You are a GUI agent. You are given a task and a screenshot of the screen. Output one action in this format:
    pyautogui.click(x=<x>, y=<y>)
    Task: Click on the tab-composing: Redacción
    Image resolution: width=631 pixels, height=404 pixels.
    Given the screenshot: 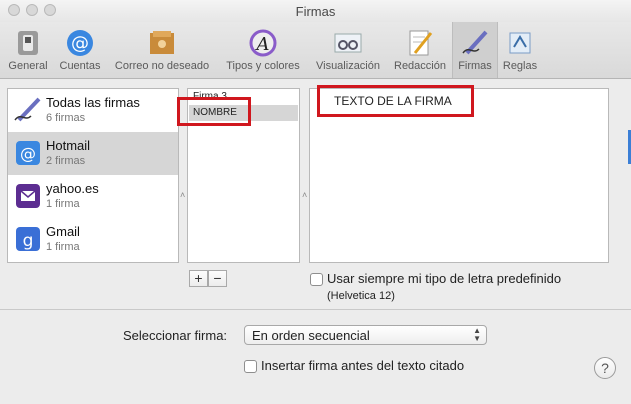 What is the action you would take?
    pyautogui.click(x=420, y=50)
    